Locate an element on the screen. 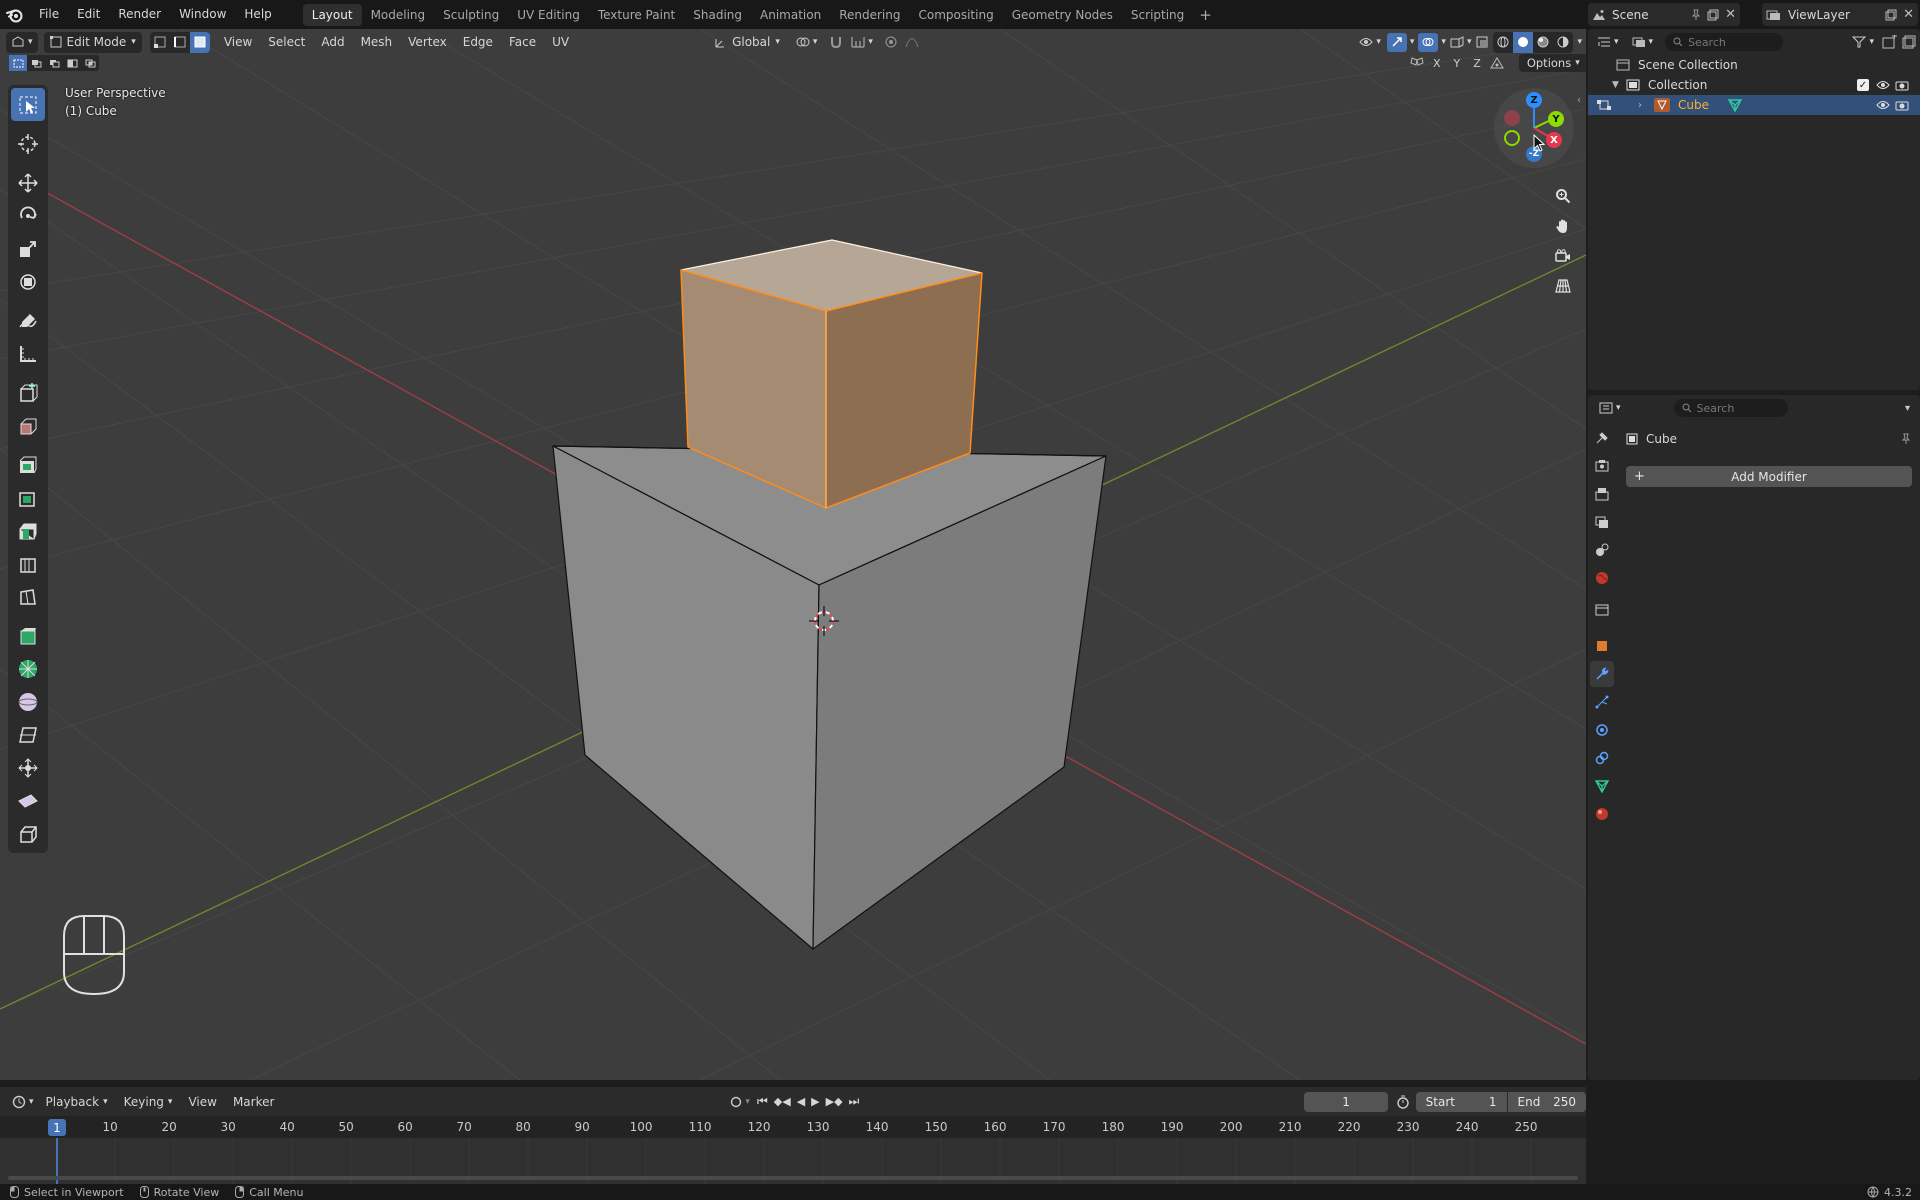  pivot-point-button: ▾ is located at coordinates (807, 42).